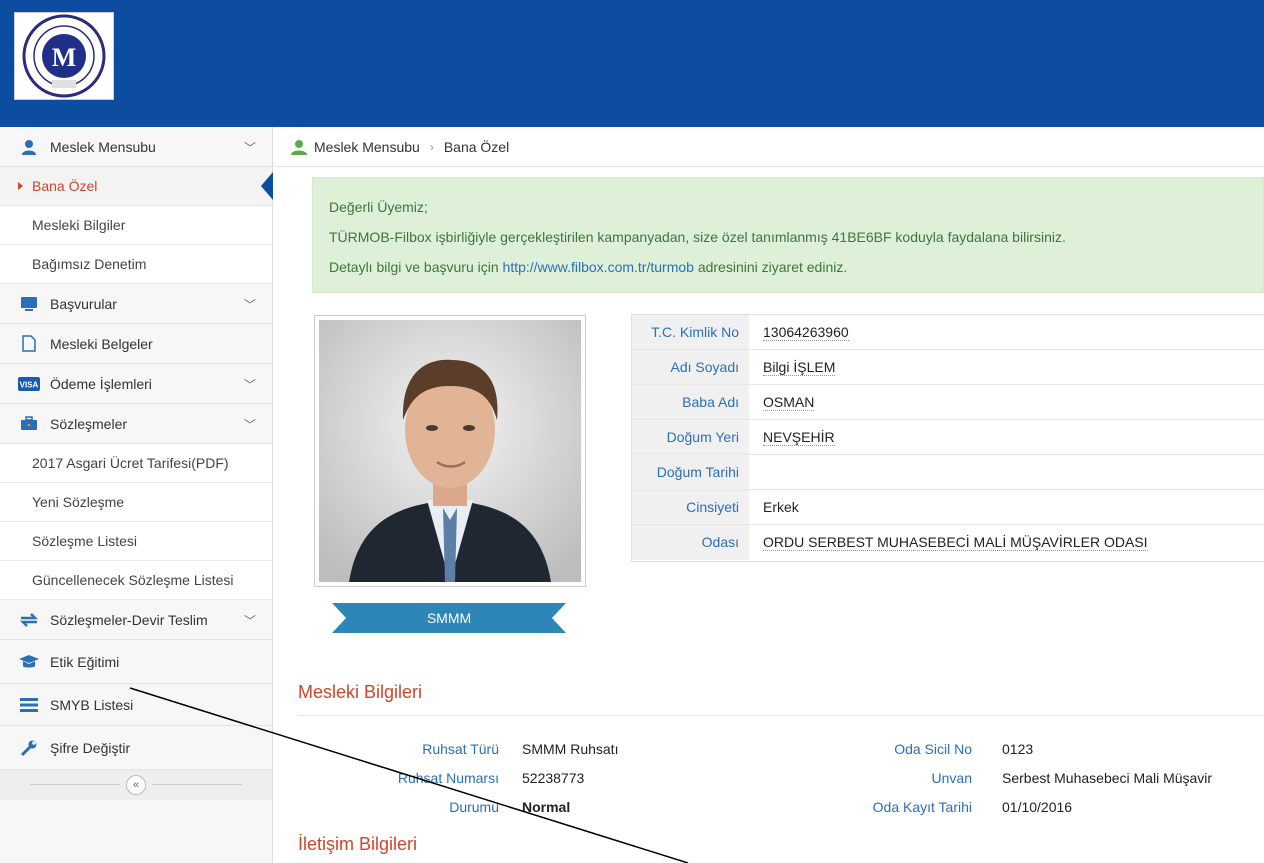 The width and height of the screenshot is (1264, 863). What do you see at coordinates (460, 749) in the screenshot?
I see `kv-label: Ruhsat Türü` at bounding box center [460, 749].